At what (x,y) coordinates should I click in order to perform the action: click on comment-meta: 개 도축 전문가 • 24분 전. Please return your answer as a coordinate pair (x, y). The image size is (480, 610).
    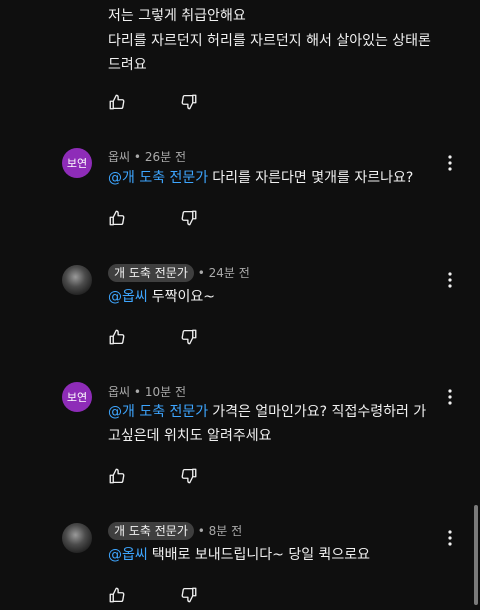
    Looking at the image, I should click on (179, 273).